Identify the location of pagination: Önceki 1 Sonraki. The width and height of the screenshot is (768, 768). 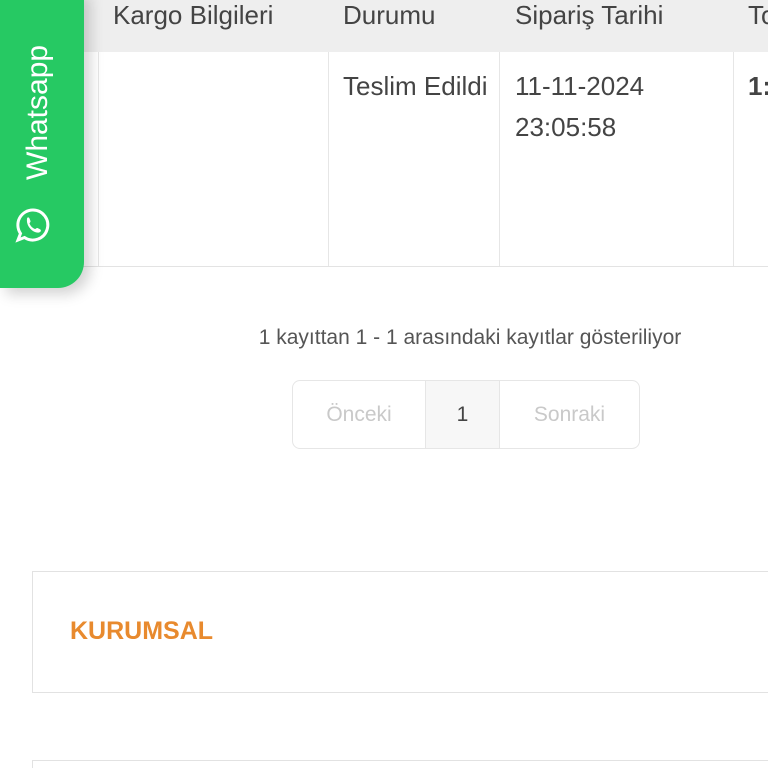
(466, 414).